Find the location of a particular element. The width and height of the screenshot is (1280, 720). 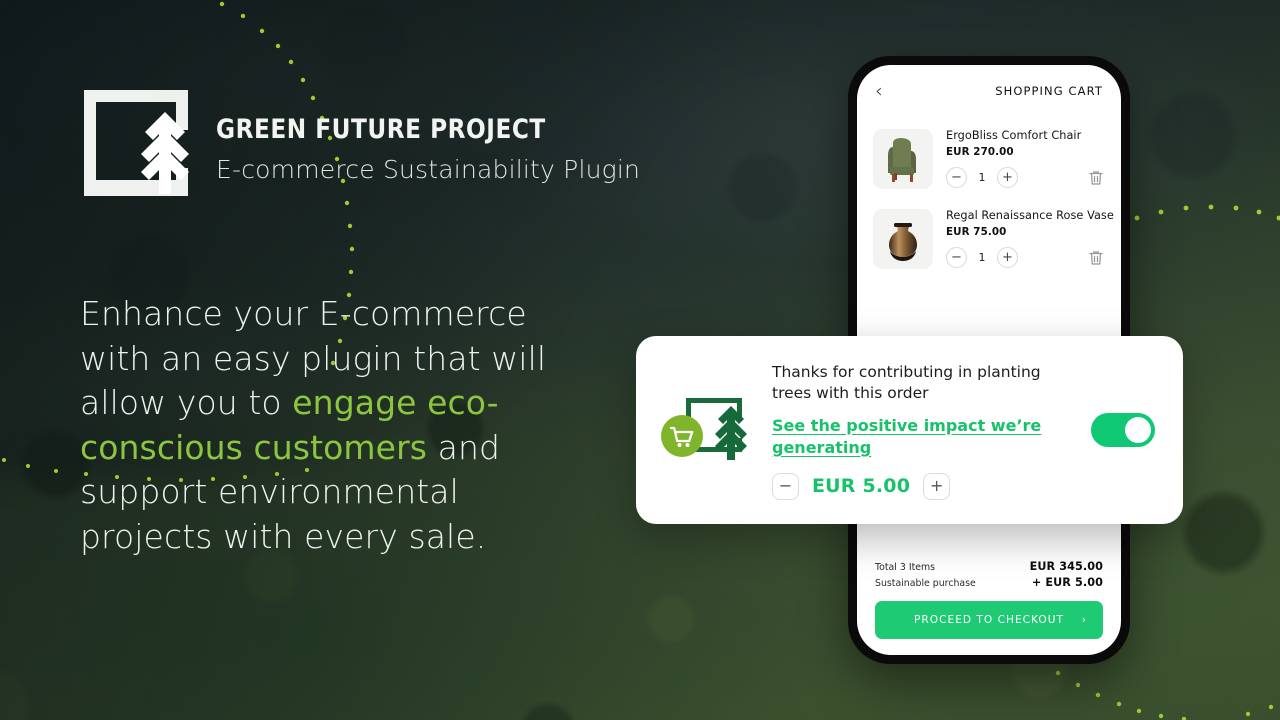

proceed-to-checkout-button: PROCEED TO CHECKOUT › is located at coordinates (989, 620).